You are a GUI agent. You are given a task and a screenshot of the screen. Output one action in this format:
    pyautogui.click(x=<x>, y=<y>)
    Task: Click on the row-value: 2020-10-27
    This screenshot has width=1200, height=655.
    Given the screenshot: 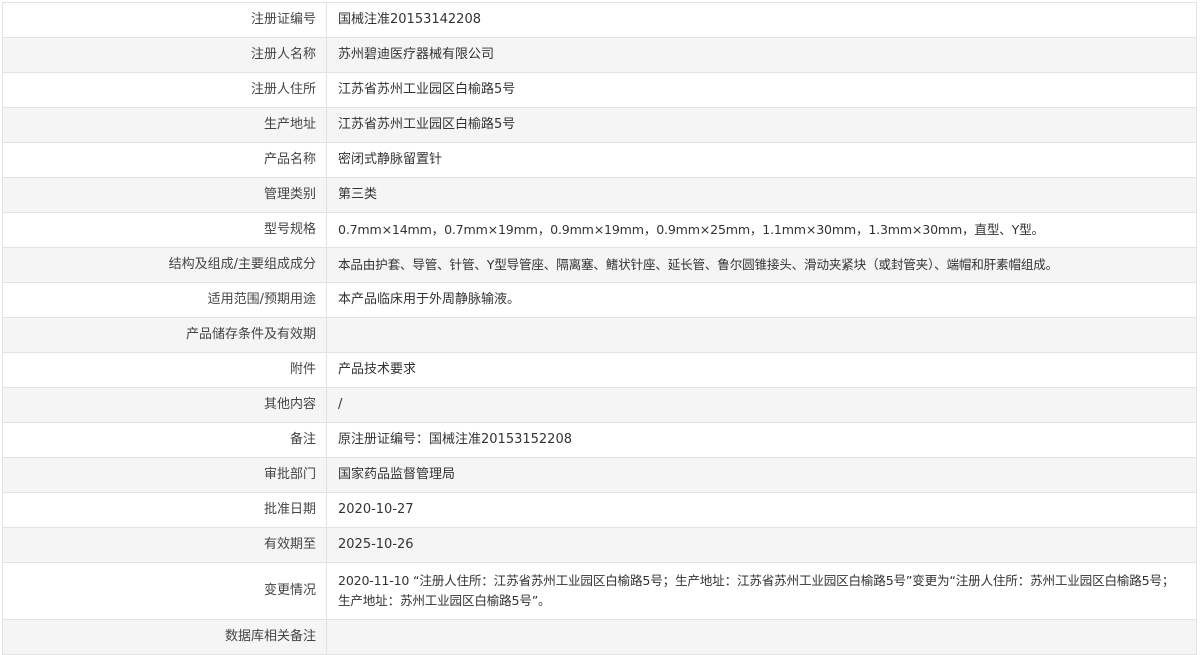 What is the action you would take?
    pyautogui.click(x=761, y=510)
    